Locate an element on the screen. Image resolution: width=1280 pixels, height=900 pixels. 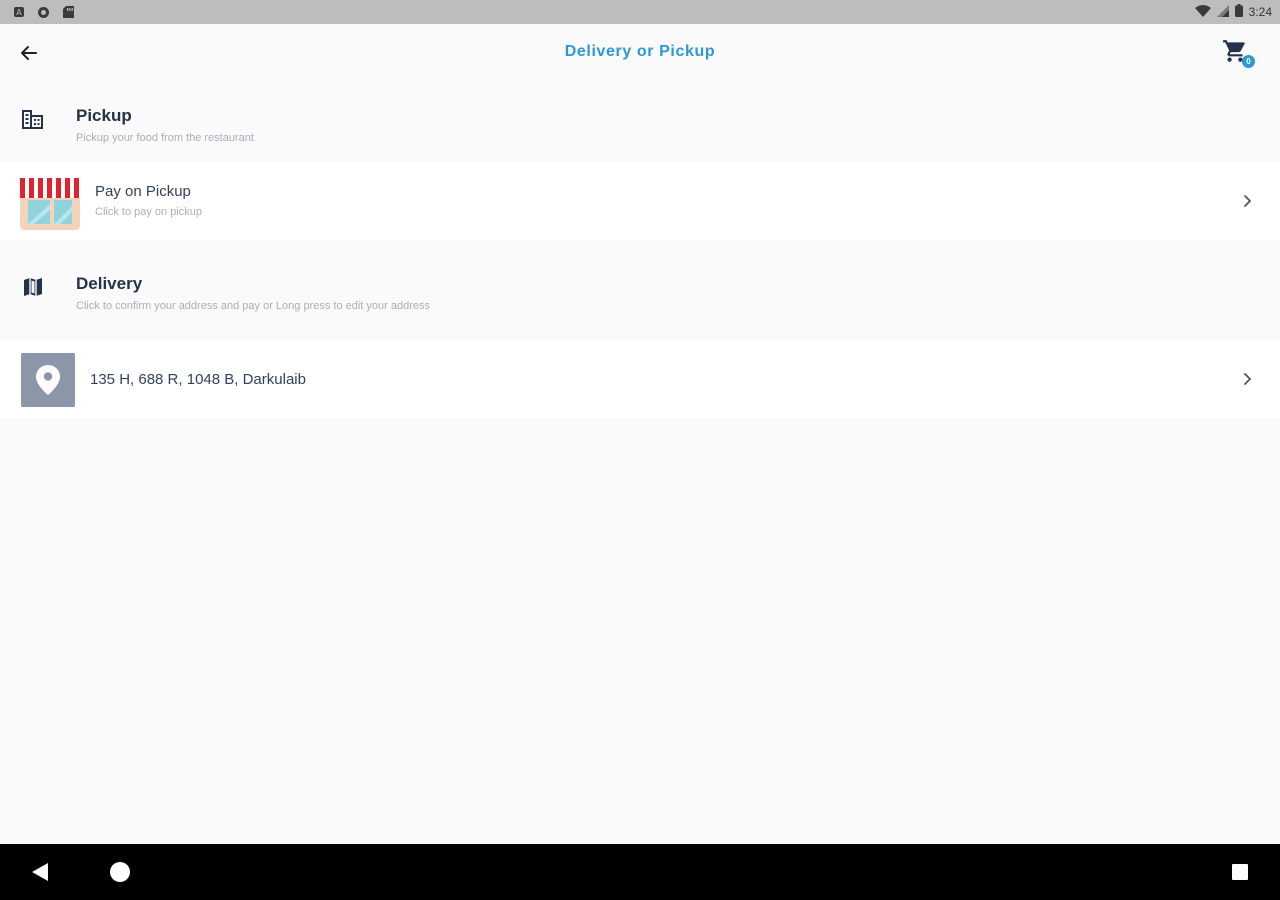
sync-icon is located at coordinates (43, 12).